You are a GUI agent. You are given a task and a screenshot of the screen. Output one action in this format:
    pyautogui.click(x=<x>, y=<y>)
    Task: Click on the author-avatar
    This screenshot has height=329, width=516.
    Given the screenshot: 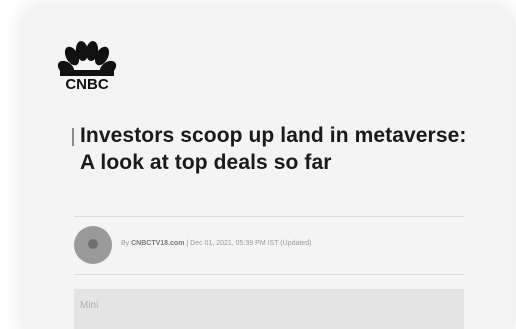 What is the action you would take?
    pyautogui.click(x=93, y=245)
    